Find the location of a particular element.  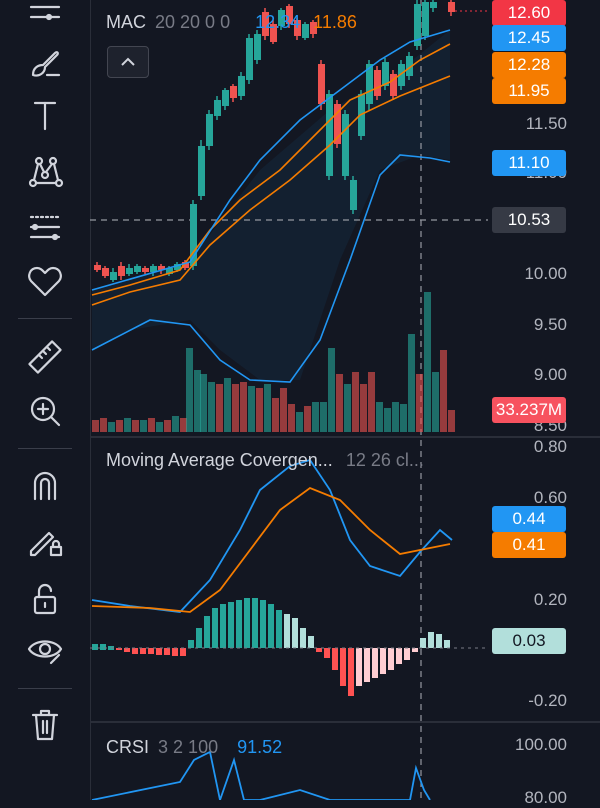

histogram-tag: 0.03 is located at coordinates (529, 641).